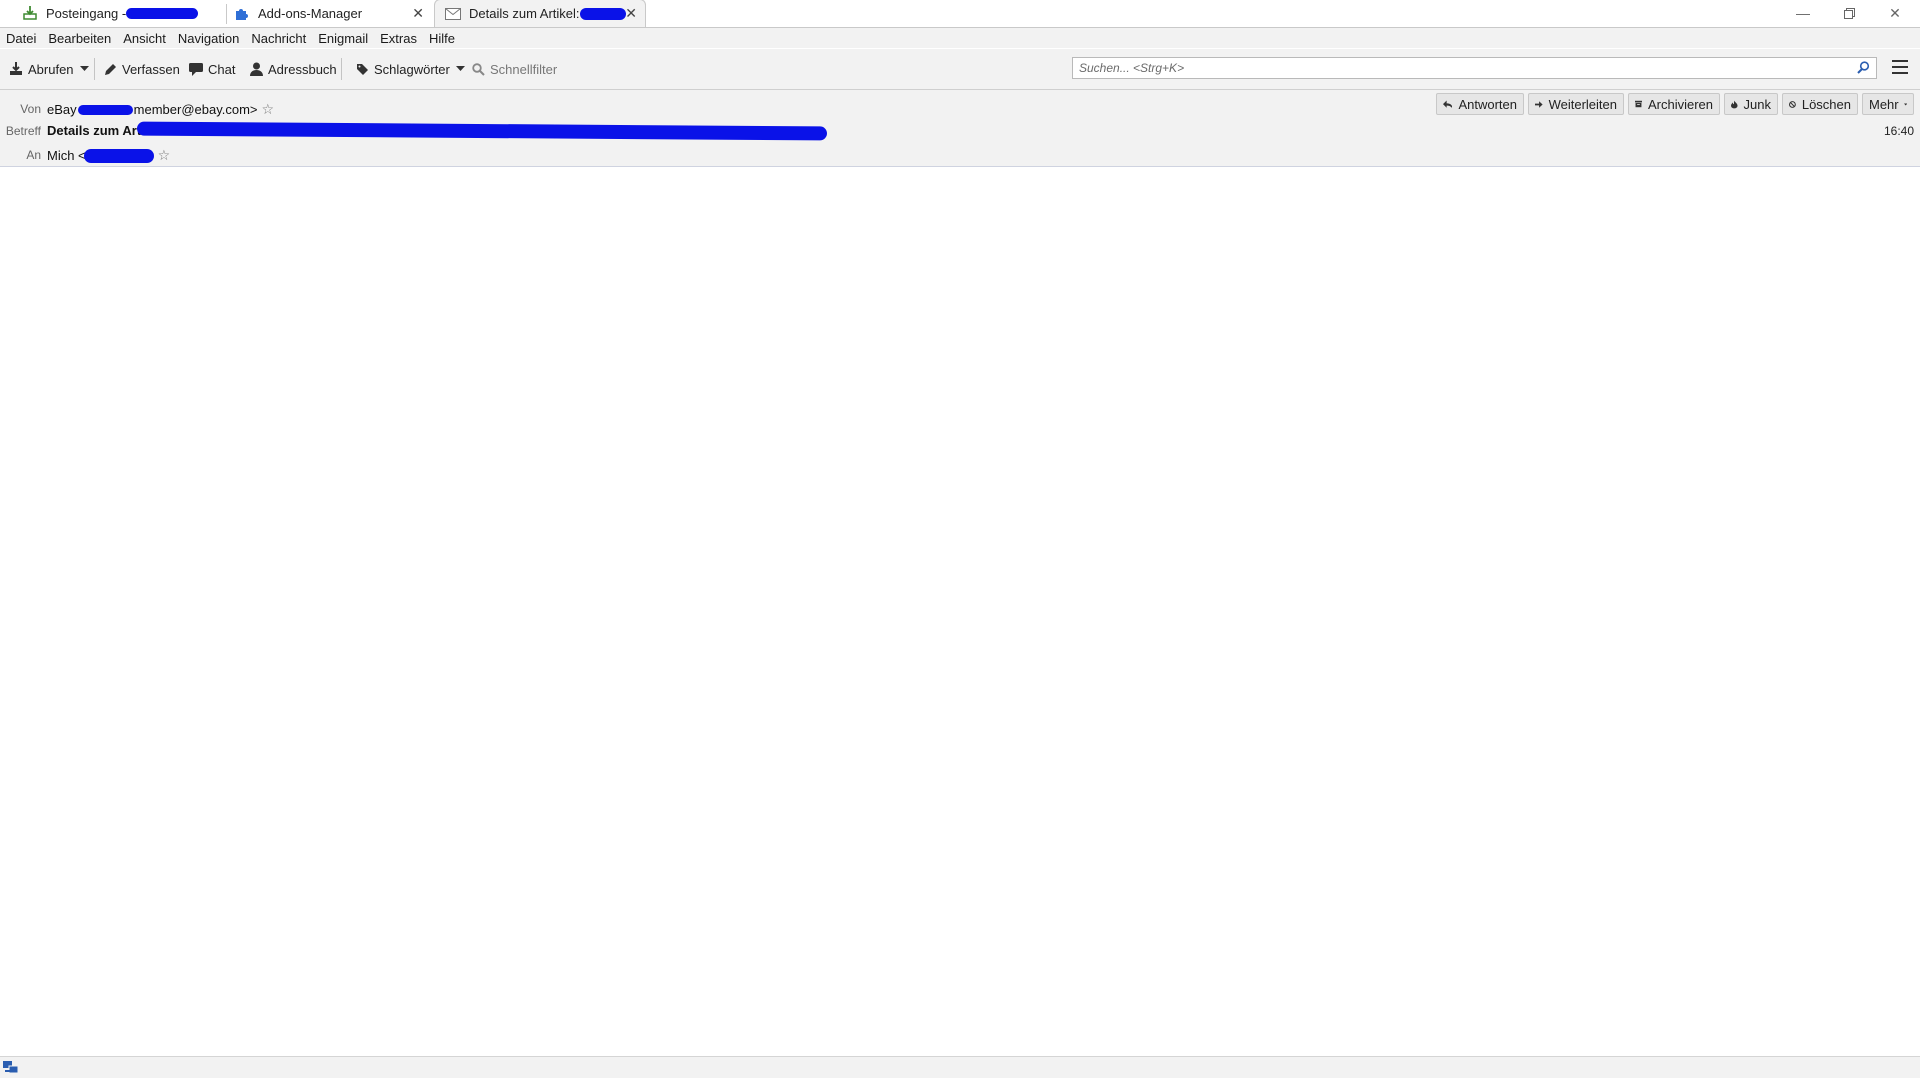  What do you see at coordinates (51, 69) in the screenshot?
I see `get-mail-label: Abrufen` at bounding box center [51, 69].